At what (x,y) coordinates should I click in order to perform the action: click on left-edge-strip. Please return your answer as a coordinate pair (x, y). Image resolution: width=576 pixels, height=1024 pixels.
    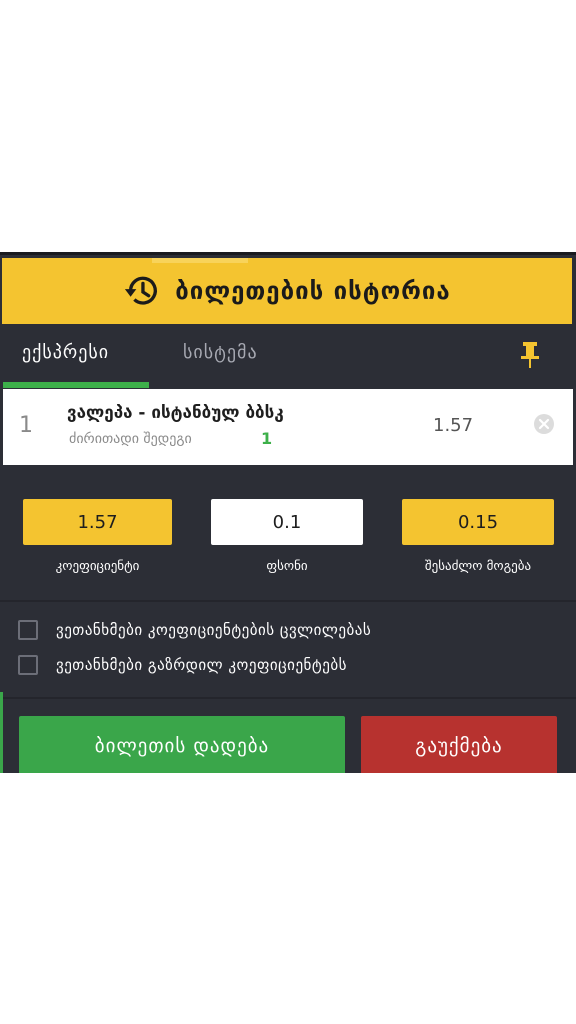
    Looking at the image, I should click on (1, 732).